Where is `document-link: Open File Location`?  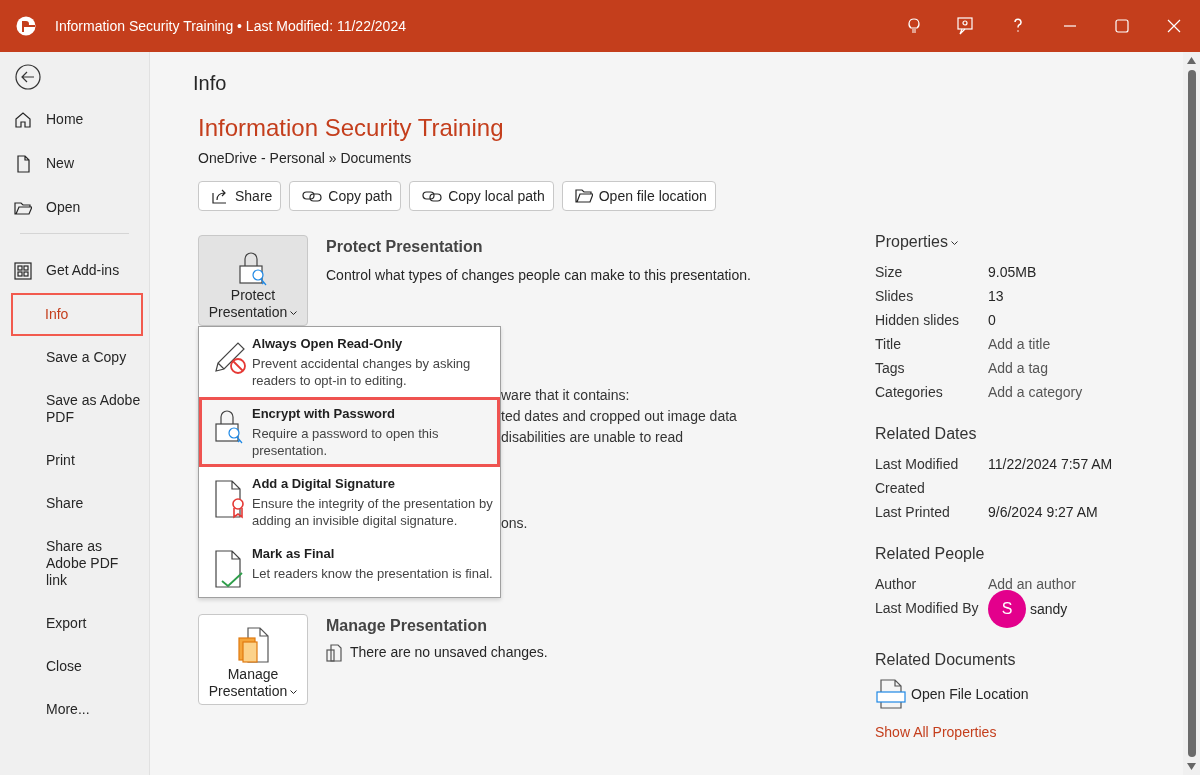 document-link: Open File Location is located at coordinates (970, 694).